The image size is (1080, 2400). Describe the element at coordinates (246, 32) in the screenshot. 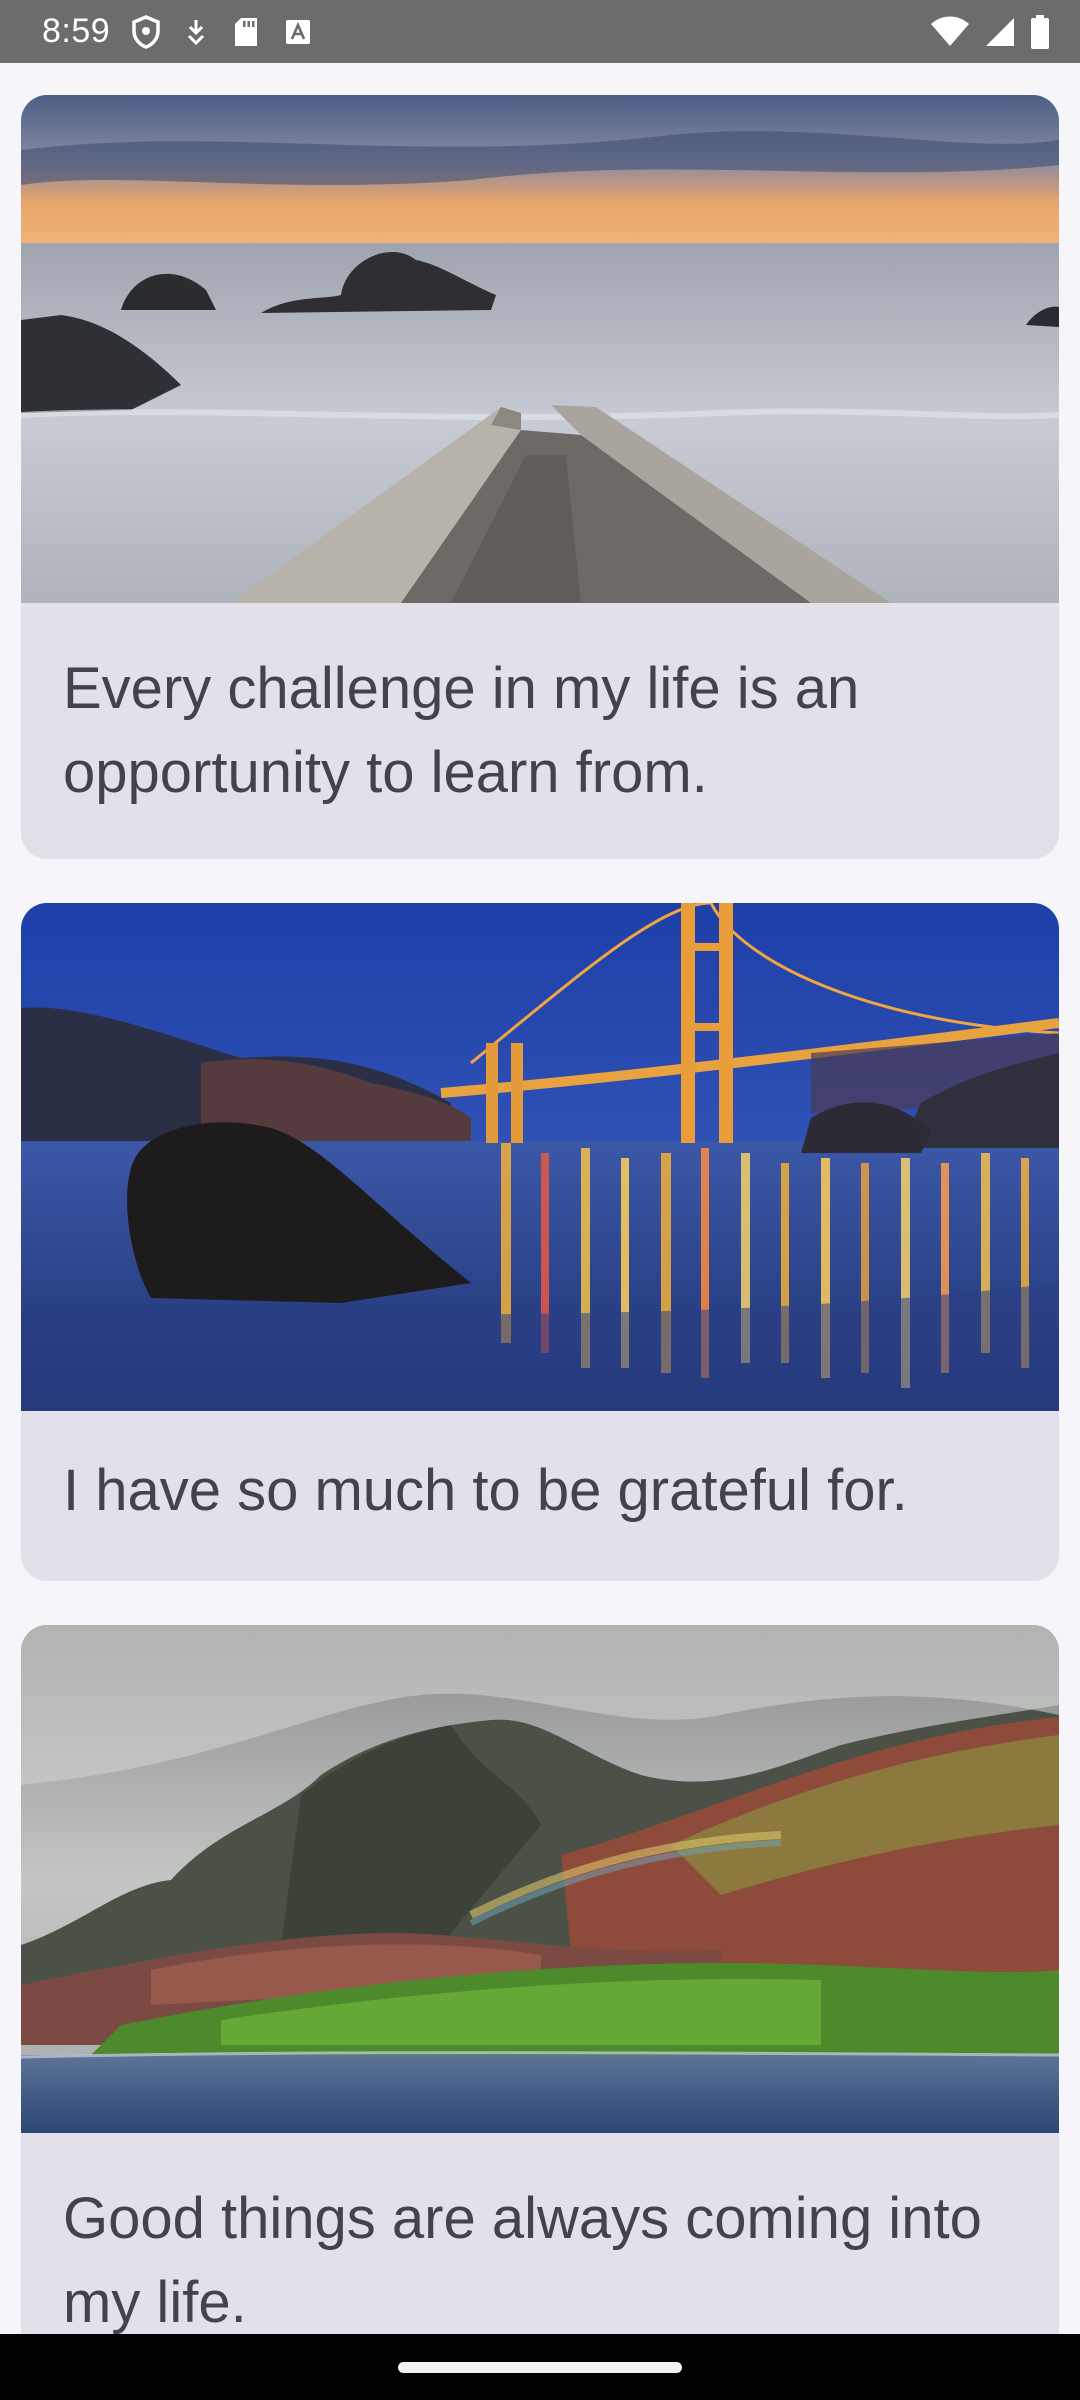

I see `sd-card-icon` at that location.